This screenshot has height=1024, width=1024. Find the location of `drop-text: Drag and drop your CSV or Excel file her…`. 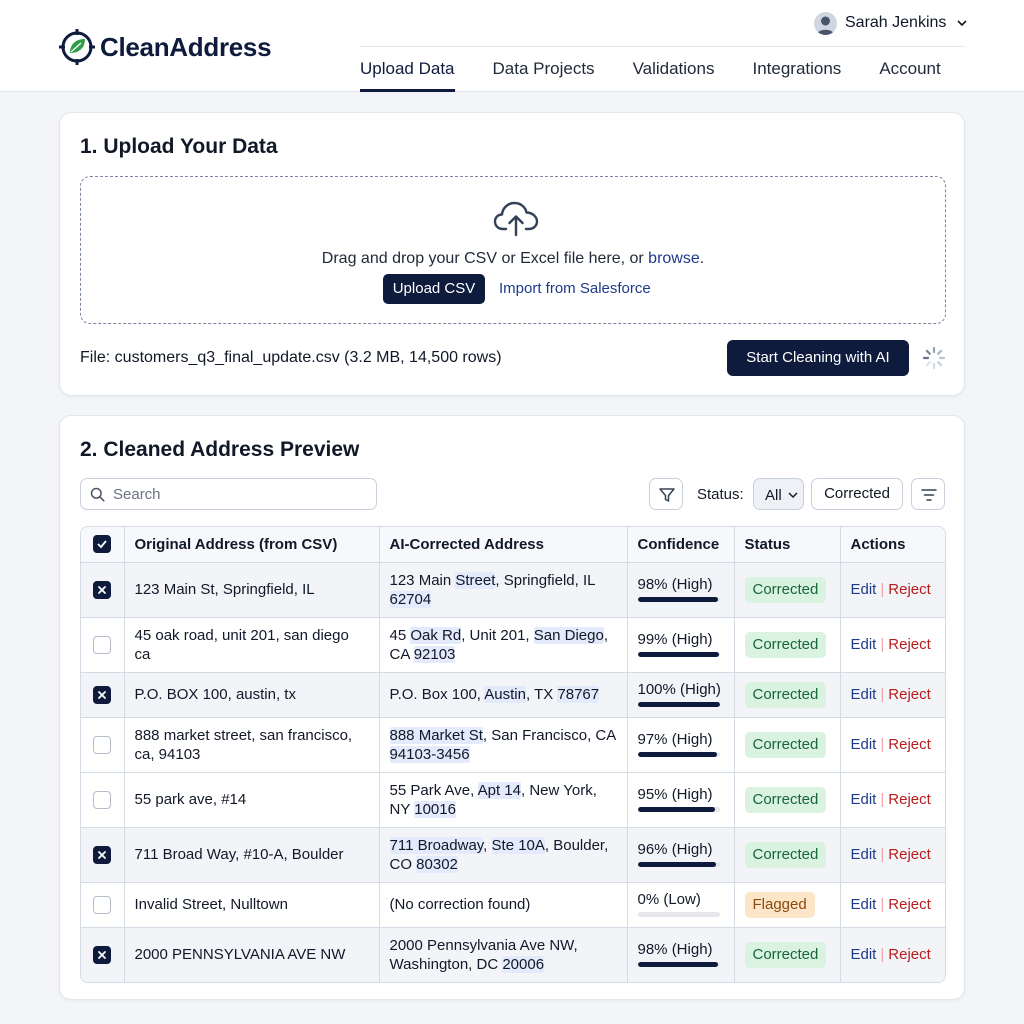

drop-text: Drag and drop your CSV or Excel file her… is located at coordinates (485, 258).